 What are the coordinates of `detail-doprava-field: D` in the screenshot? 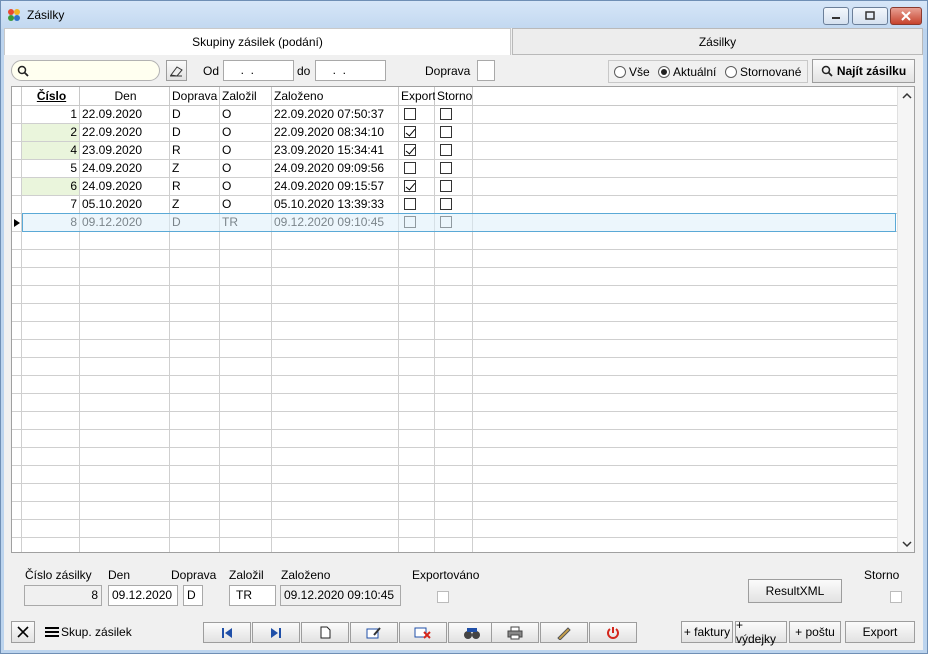 It's located at (193, 595).